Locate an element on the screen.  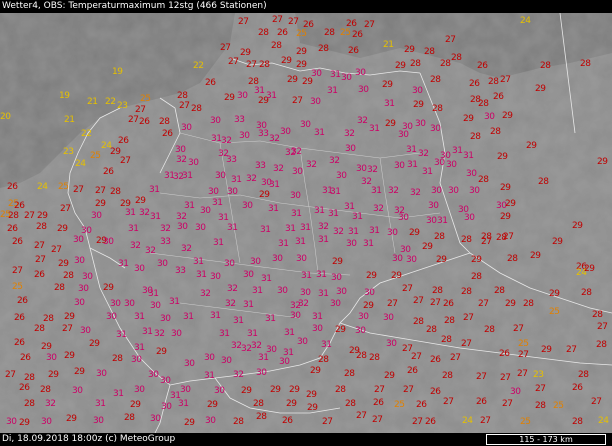
station-temperature: 20 is located at coordinates (5, 117).